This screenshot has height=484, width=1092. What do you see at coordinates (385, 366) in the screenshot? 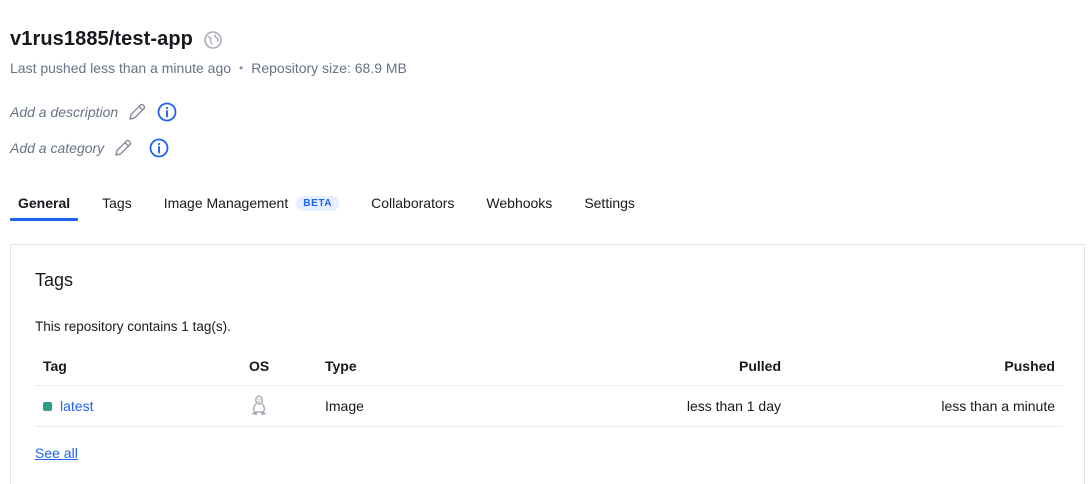
I see `column-header-type: Type` at bounding box center [385, 366].